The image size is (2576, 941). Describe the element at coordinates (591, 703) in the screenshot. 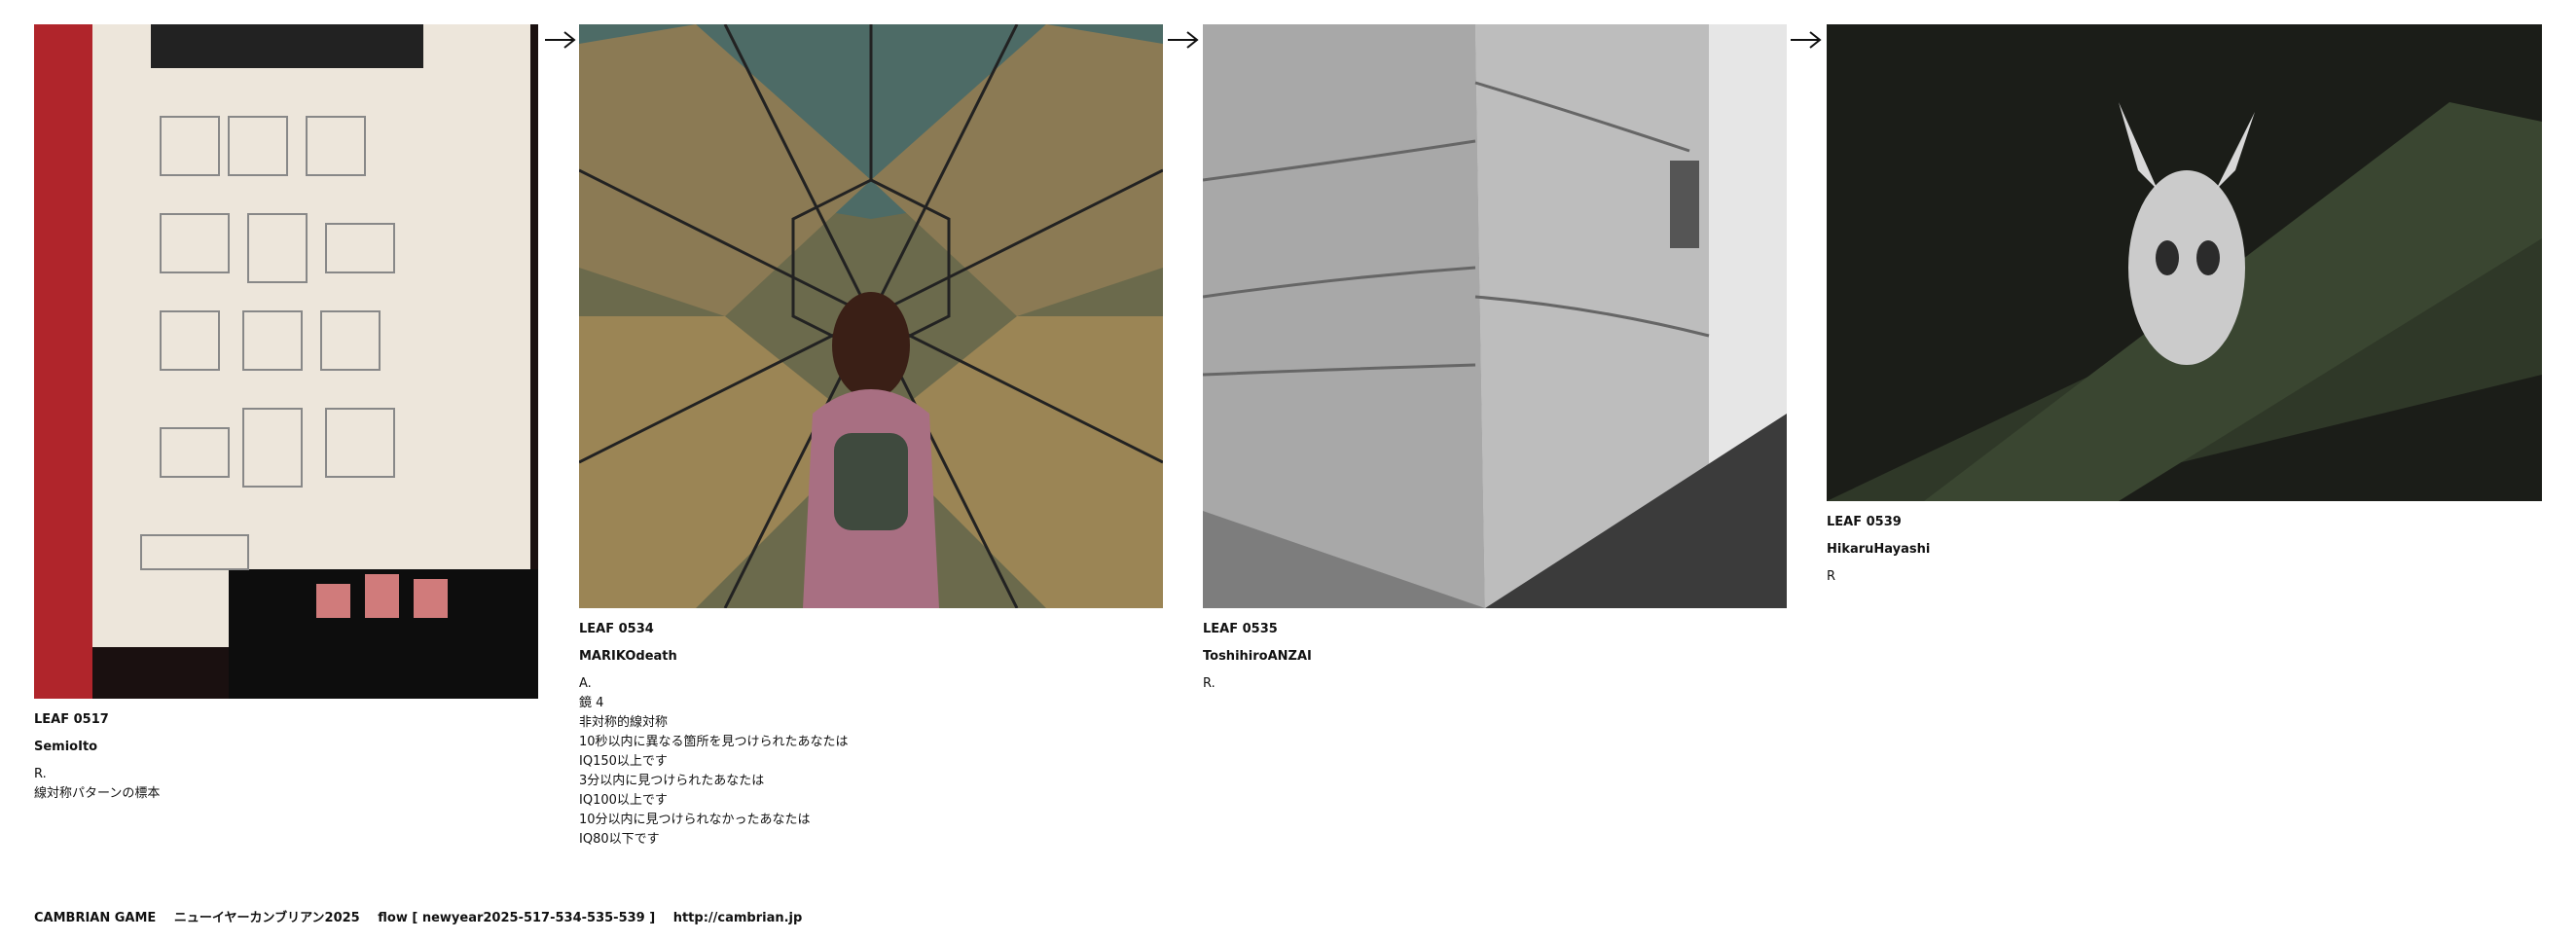

I see `caption-line: 鏡 4` at that location.